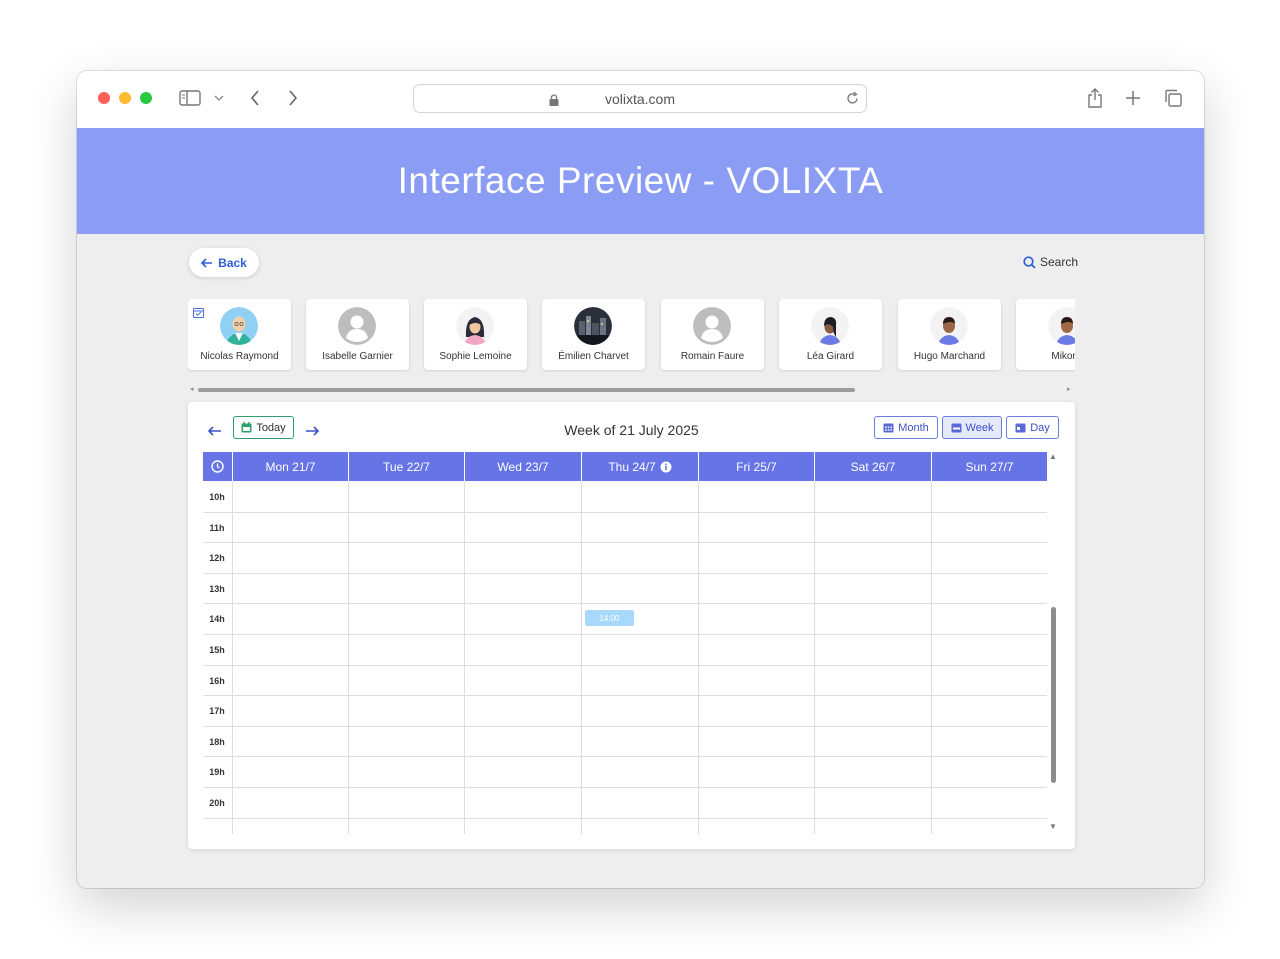 This screenshot has height=959, width=1280. I want to click on back-nav-icon, so click(255, 98).